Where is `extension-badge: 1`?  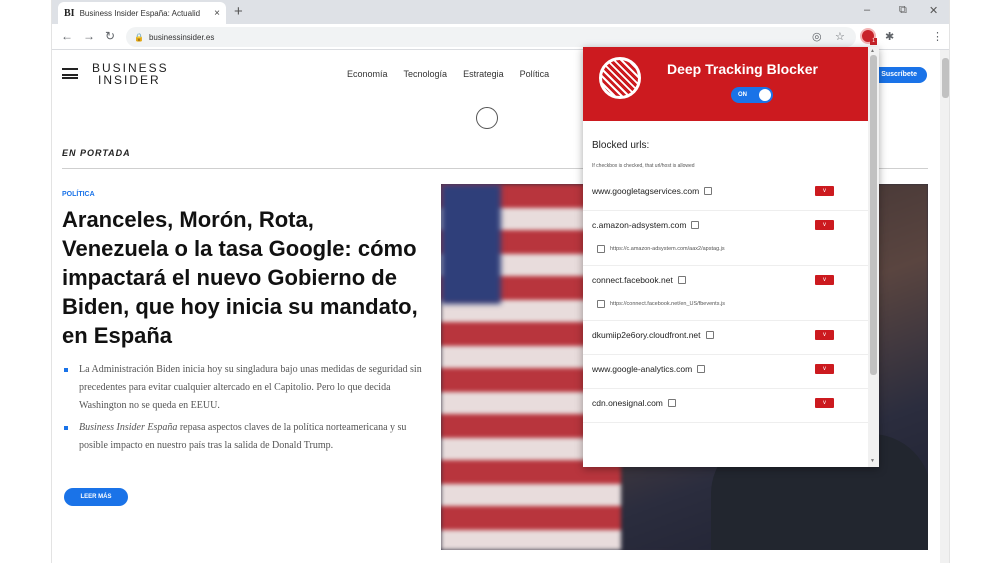
extension-badge: 1 is located at coordinates (873, 41).